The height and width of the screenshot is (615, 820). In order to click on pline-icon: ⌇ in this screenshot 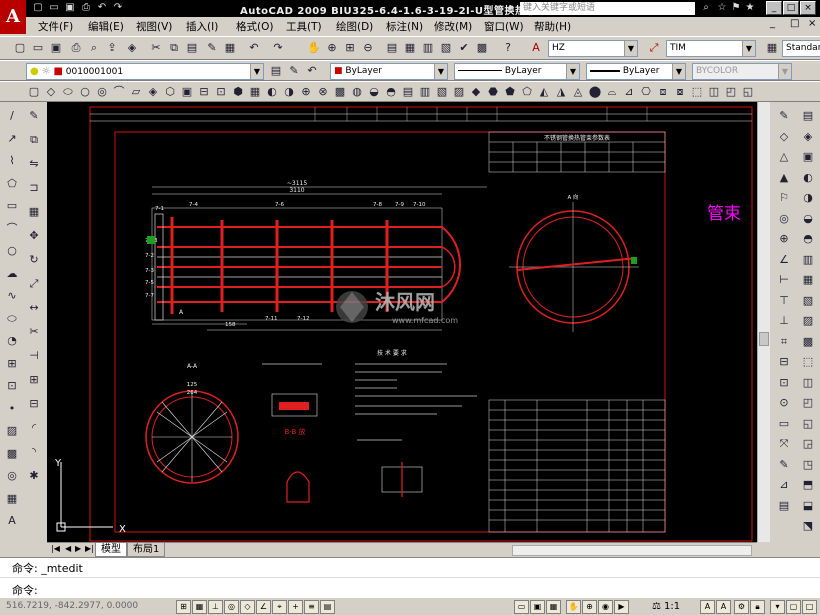, I will do `click(12, 161)`.